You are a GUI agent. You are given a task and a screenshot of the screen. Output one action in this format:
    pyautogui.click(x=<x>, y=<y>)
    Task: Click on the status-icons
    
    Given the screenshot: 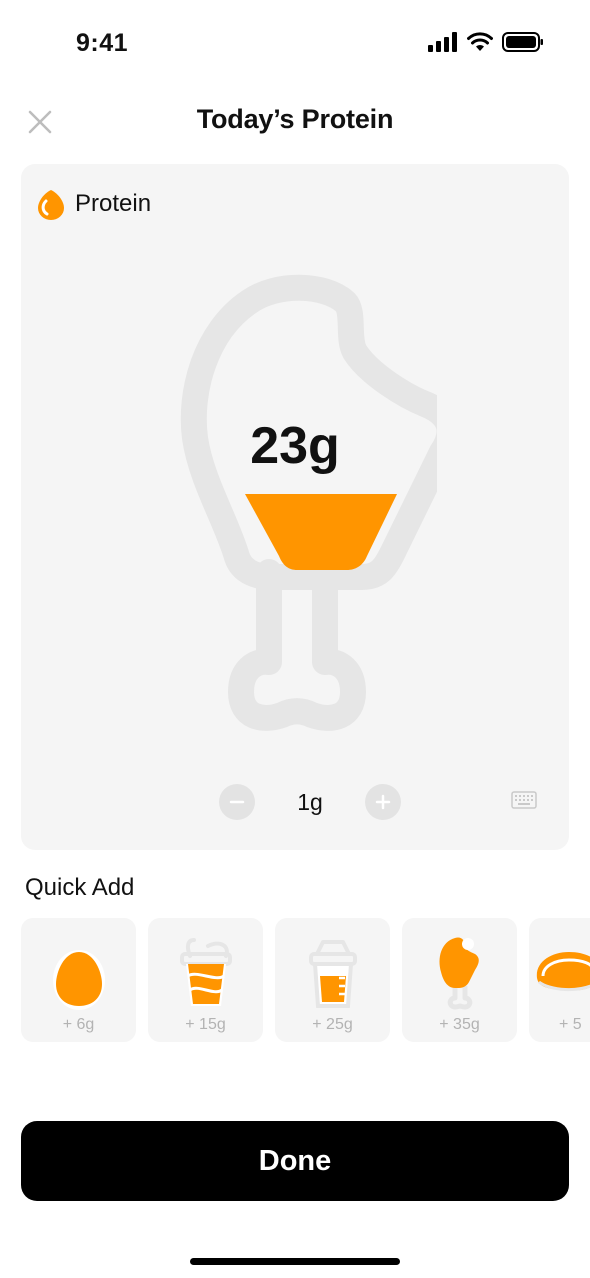 What is the action you would take?
    pyautogui.click(x=486, y=42)
    